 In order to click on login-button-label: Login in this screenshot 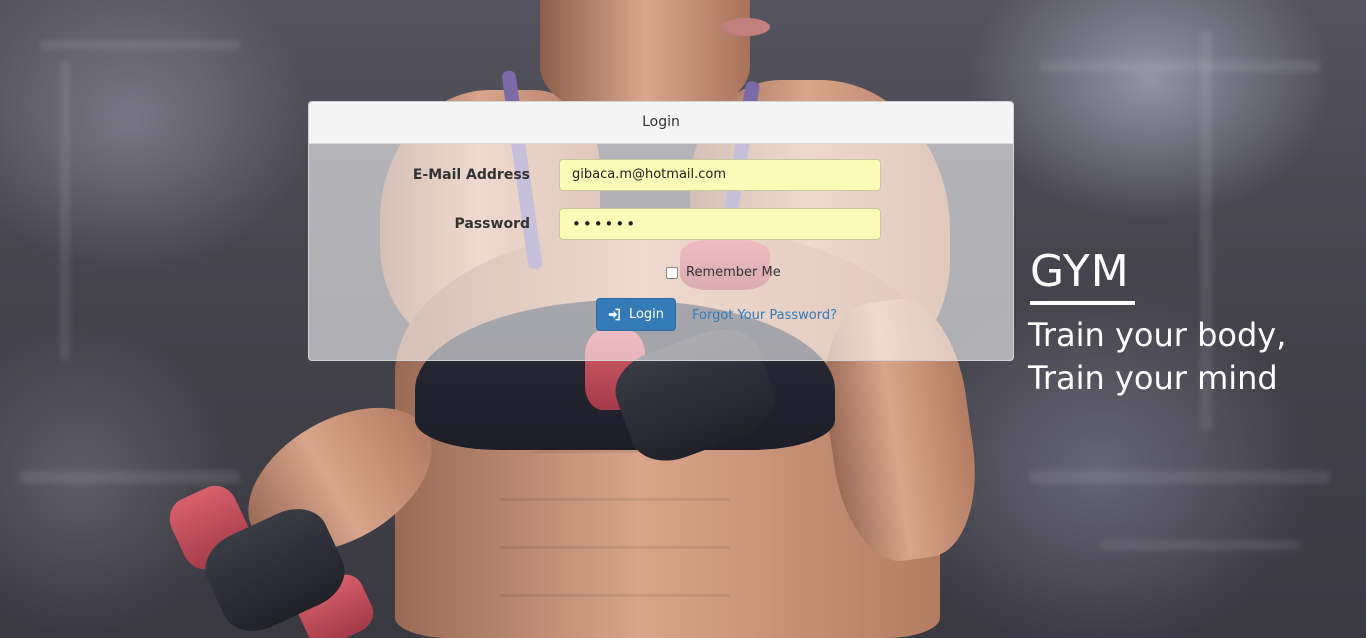, I will do `click(646, 314)`.